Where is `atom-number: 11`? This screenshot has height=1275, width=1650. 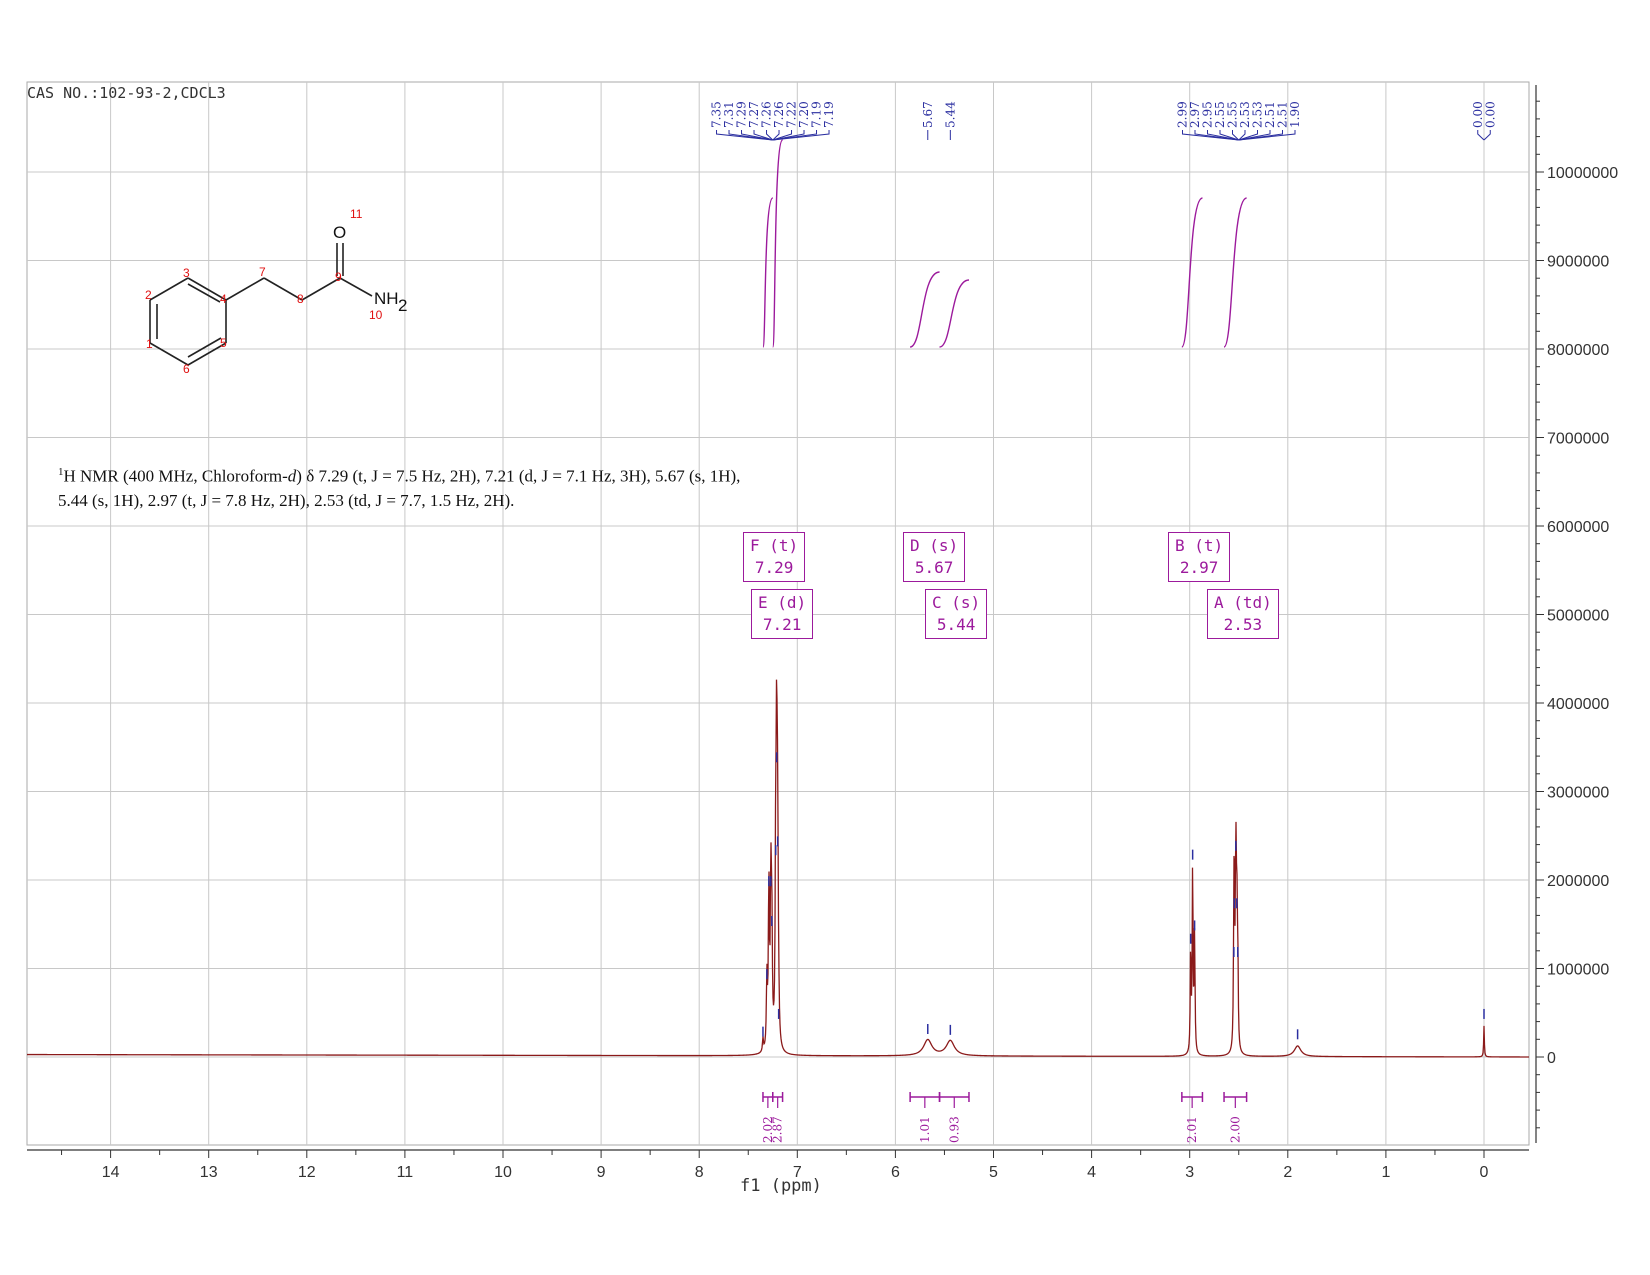
atom-number: 11 is located at coordinates (356, 214).